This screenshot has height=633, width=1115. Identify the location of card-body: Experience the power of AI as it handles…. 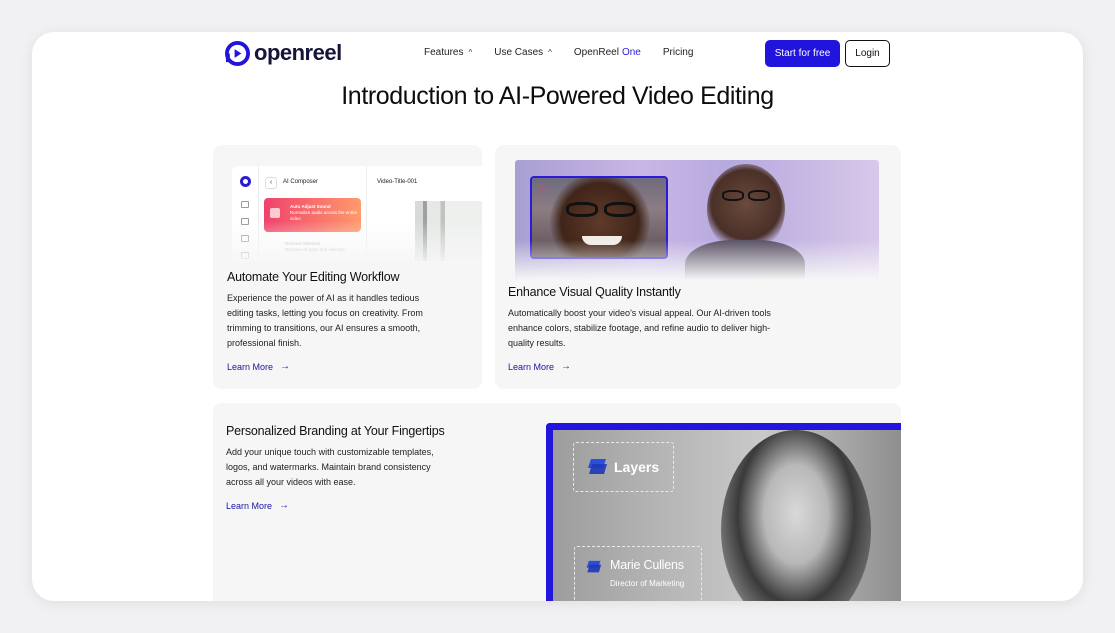
(325, 320).